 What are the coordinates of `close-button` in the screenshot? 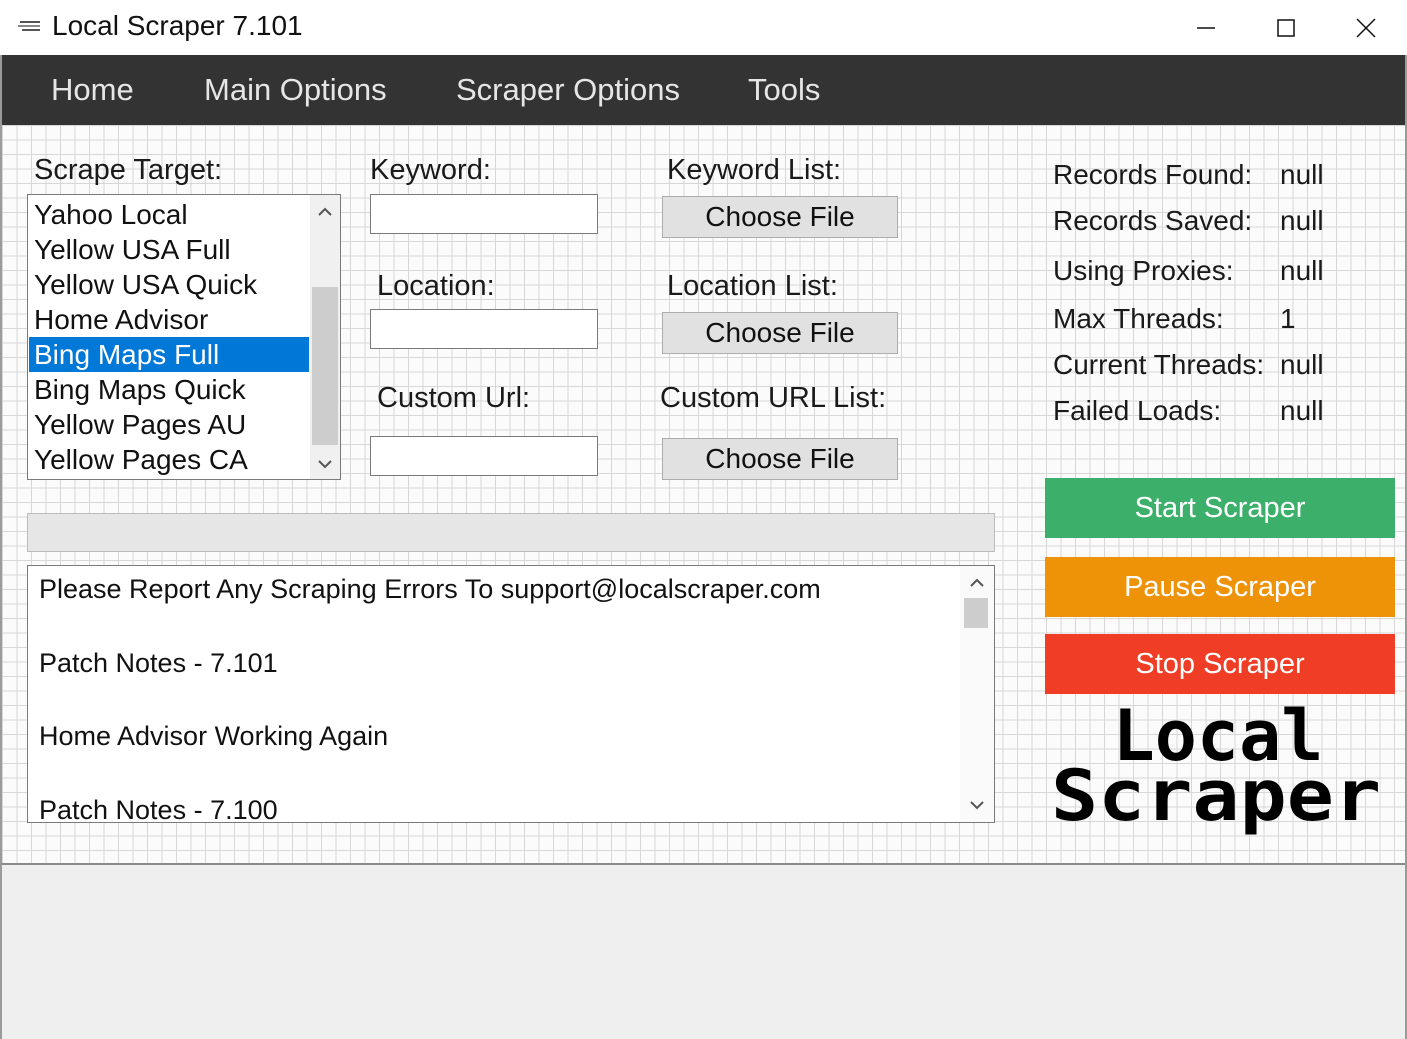 It's located at (1366, 27).